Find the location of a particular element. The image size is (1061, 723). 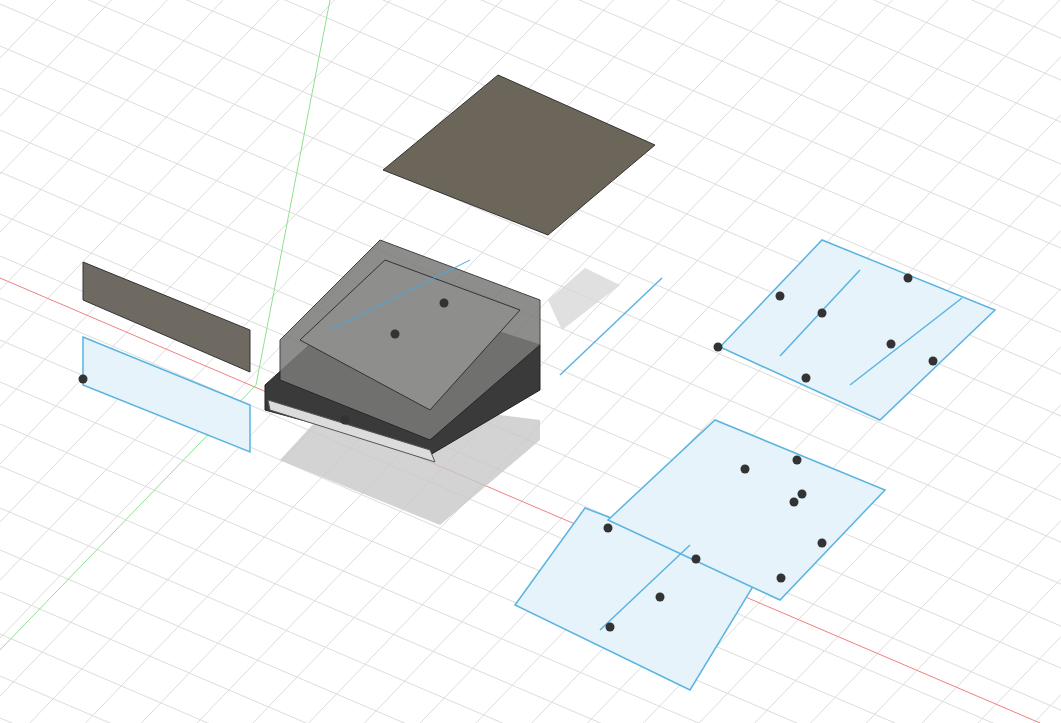

lid-panel-body is located at coordinates (519, 155).